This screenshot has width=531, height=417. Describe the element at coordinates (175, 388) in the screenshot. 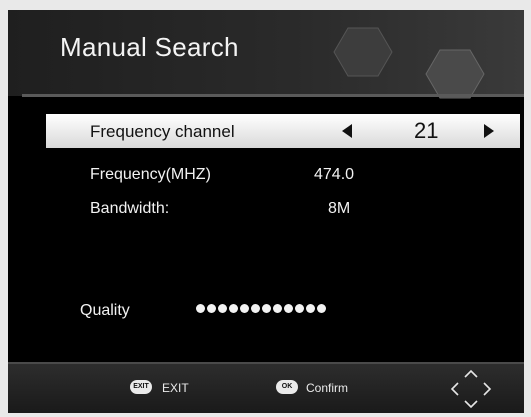

I see `exit-label: EXIT` at that location.